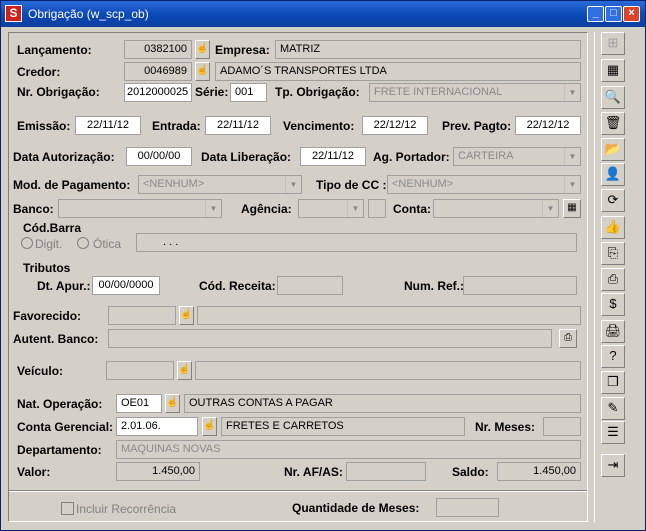 The height and width of the screenshot is (531, 646). I want to click on maximize-button: □, so click(613, 14).